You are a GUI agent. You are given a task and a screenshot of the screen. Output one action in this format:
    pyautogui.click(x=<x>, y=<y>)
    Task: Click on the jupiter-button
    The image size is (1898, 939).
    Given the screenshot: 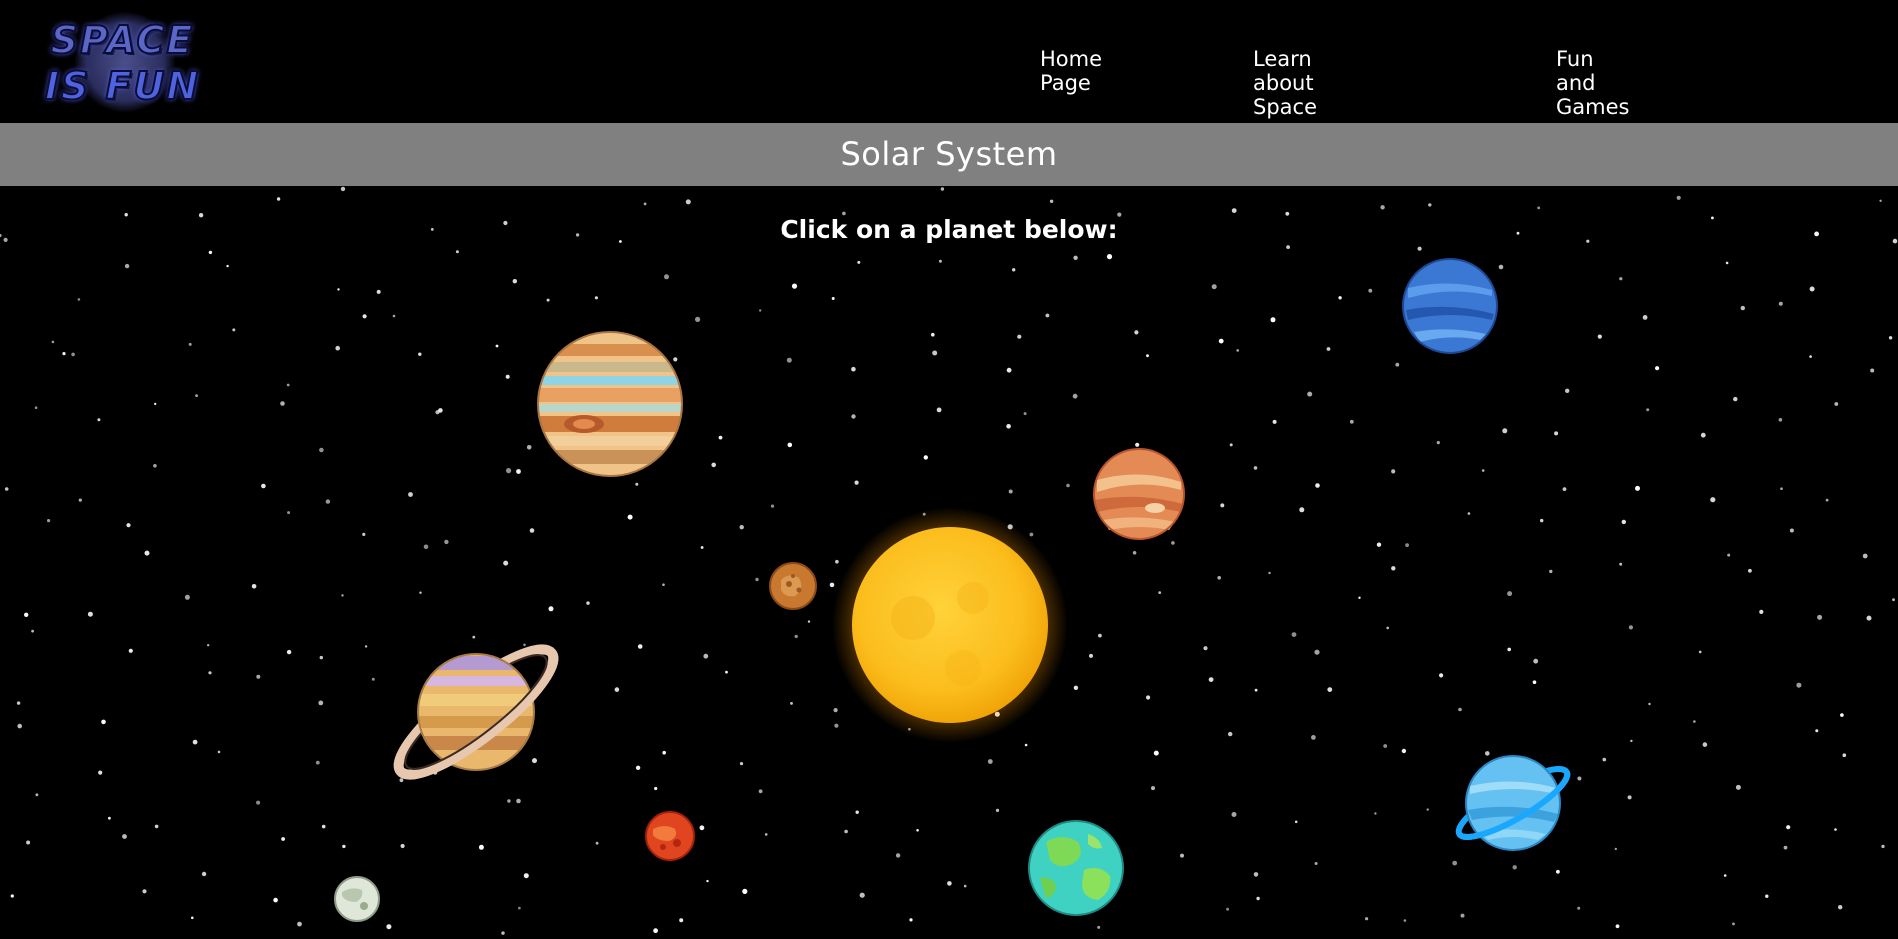 What is the action you would take?
    pyautogui.click(x=610, y=404)
    